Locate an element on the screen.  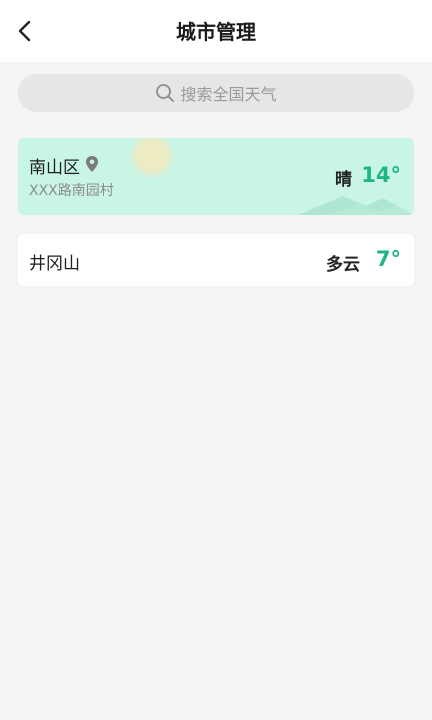
city-card-nanshan: 南山区 XXX路南园村 晴 14° is located at coordinates (216, 176).